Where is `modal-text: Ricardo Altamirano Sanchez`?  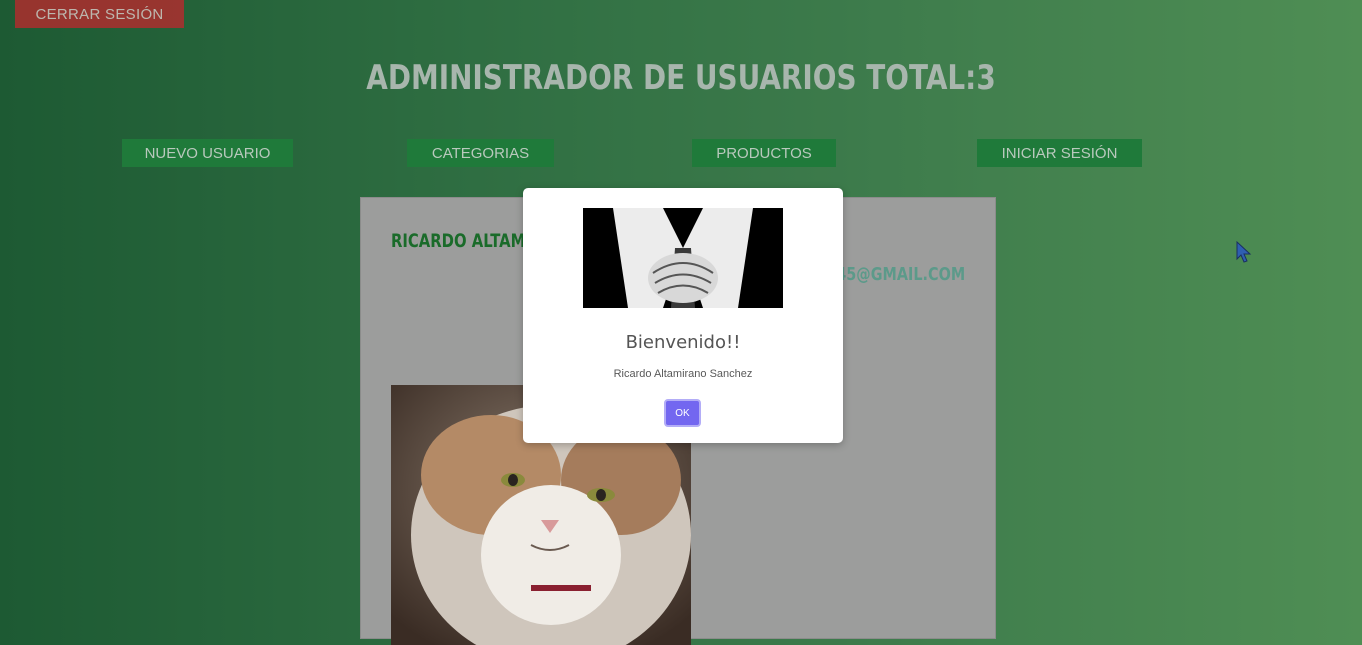 modal-text: Ricardo Altamirano Sanchez is located at coordinates (683, 374).